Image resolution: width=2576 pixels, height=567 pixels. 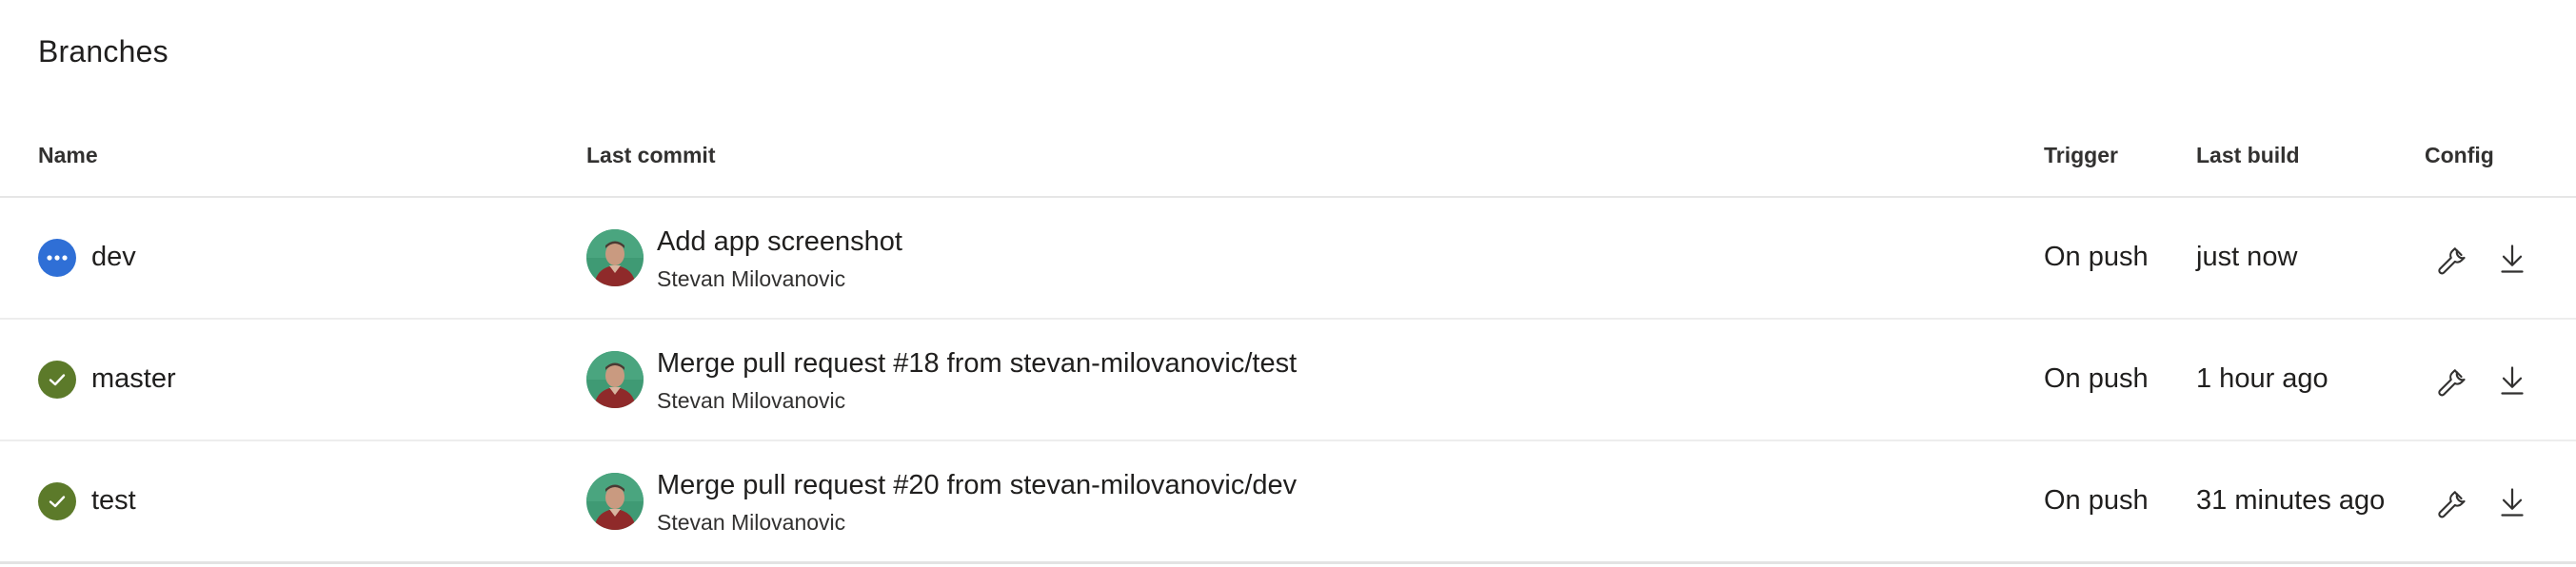 I want to click on last-build-value: 31 minutes ago, so click(x=2290, y=501).